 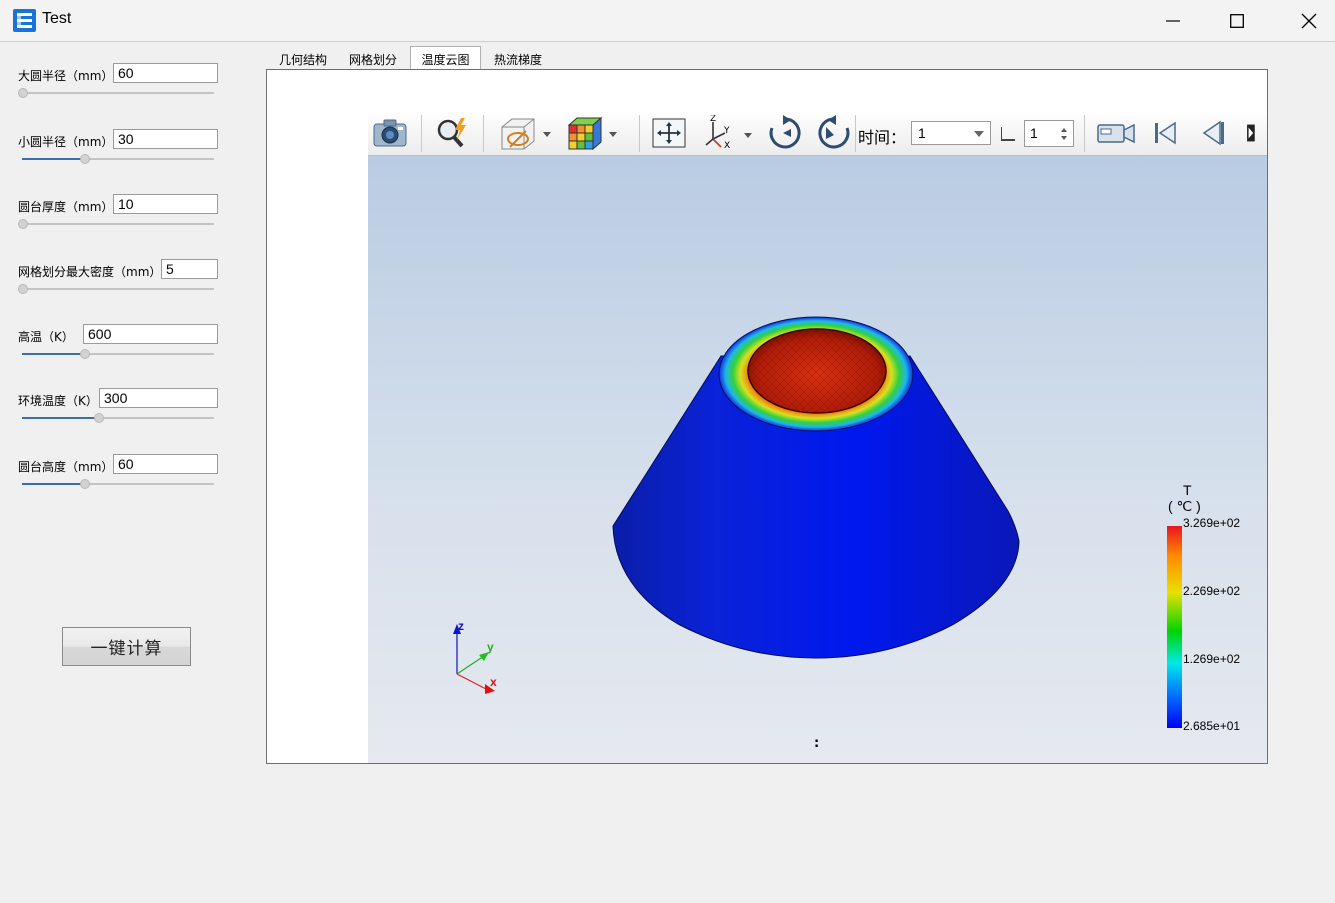 What do you see at coordinates (126, 646) in the screenshot?
I see `calculate-button: 一键计算` at bounding box center [126, 646].